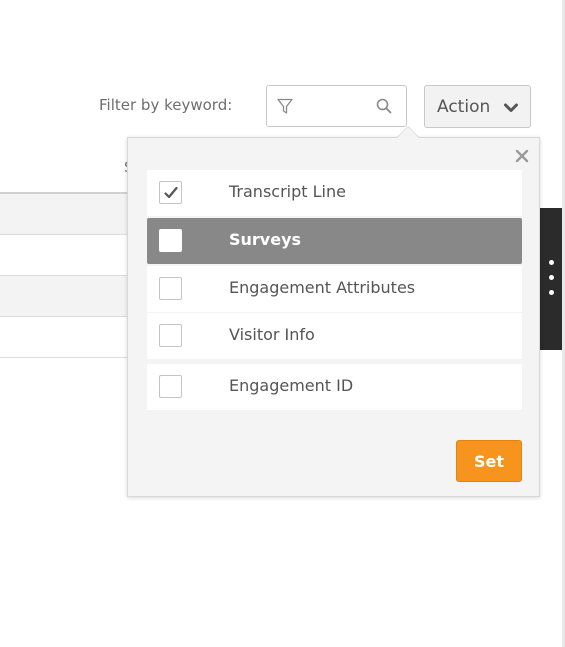 This screenshot has width=565, height=647. I want to click on checkbox-checked, so click(170, 192).